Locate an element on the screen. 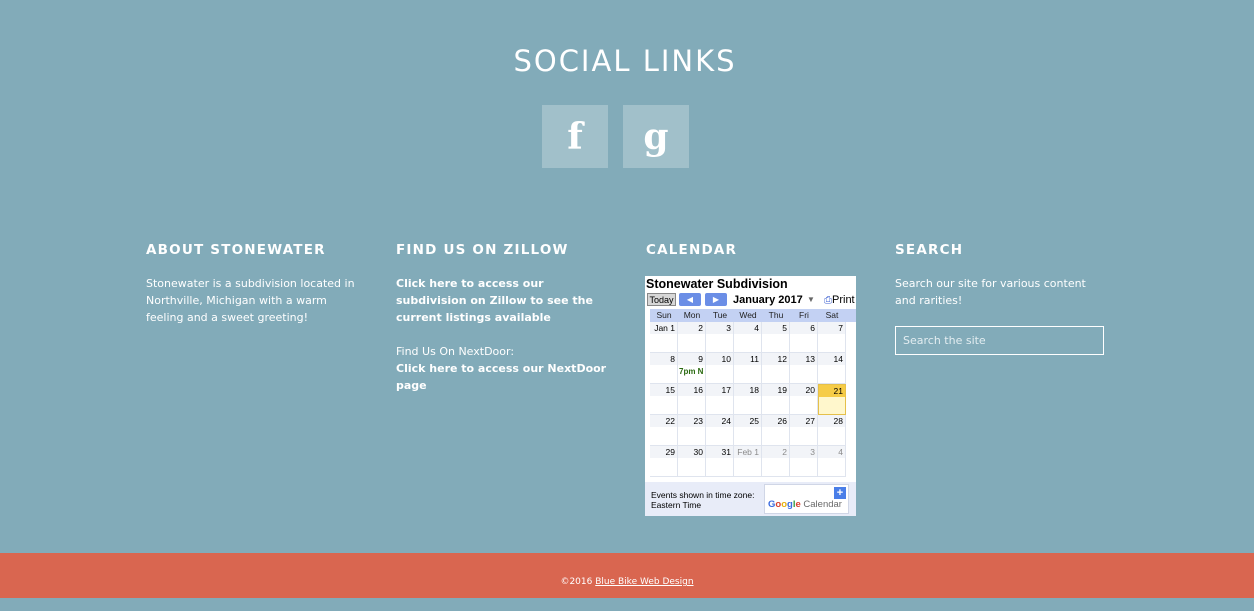 The width and height of the screenshot is (1254, 611). day-number: 7 is located at coordinates (831, 328).